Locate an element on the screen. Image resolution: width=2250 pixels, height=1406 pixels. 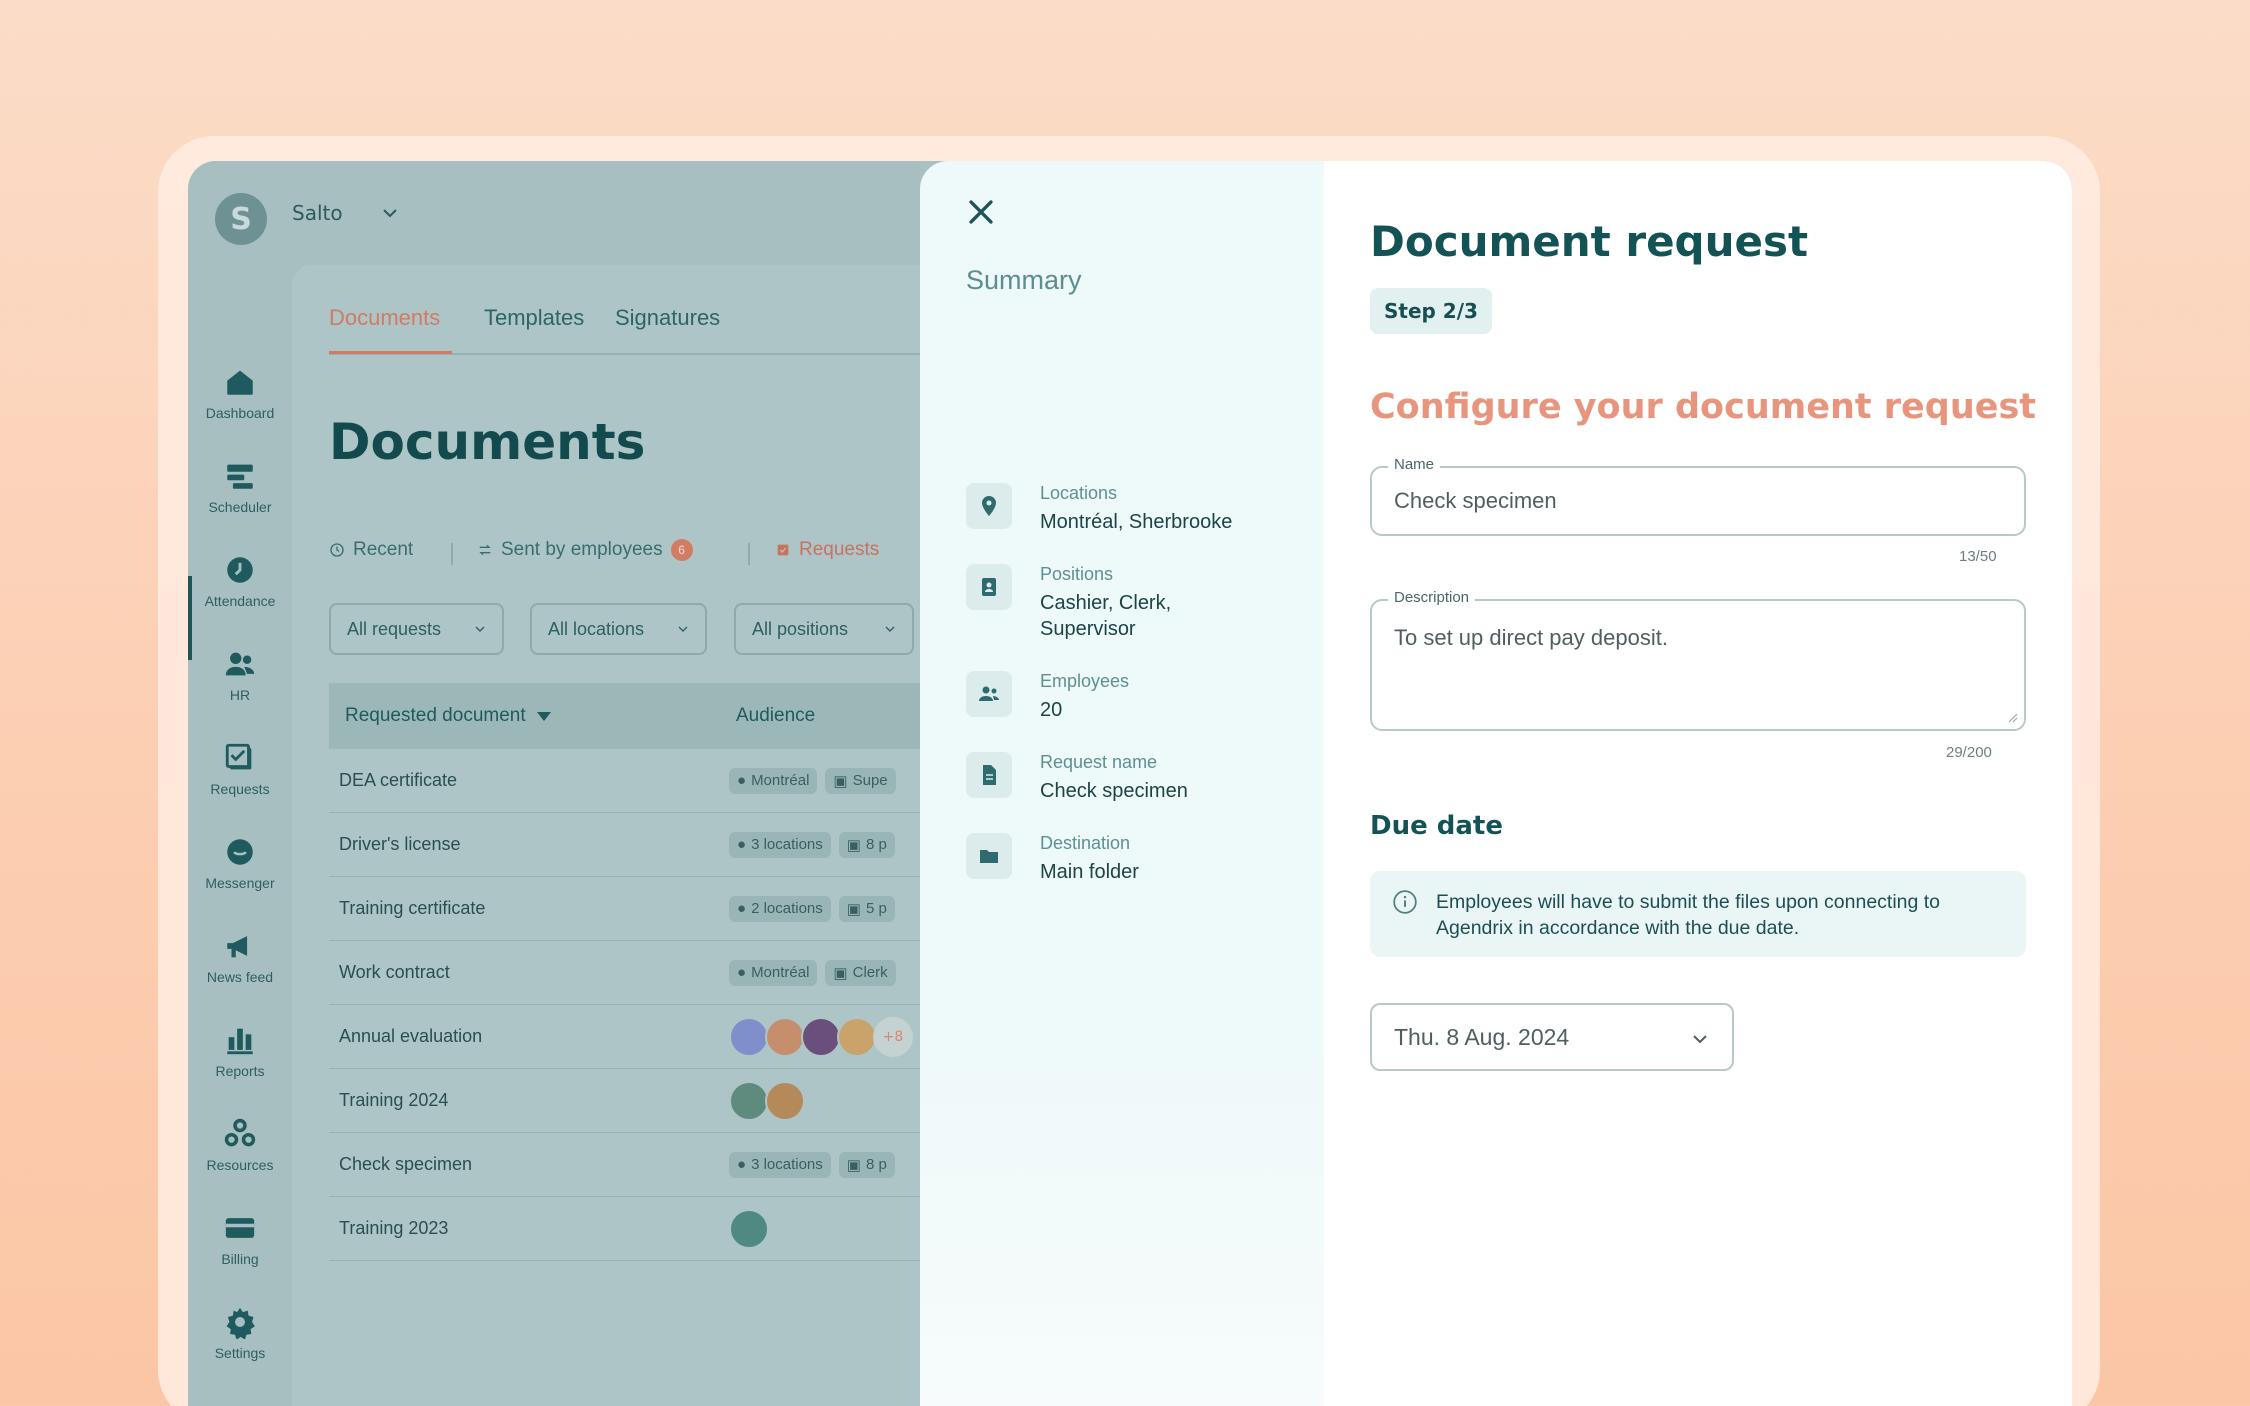
table-row: Work contract ● Montréal ▣ Clerk is located at coordinates (629, 973).